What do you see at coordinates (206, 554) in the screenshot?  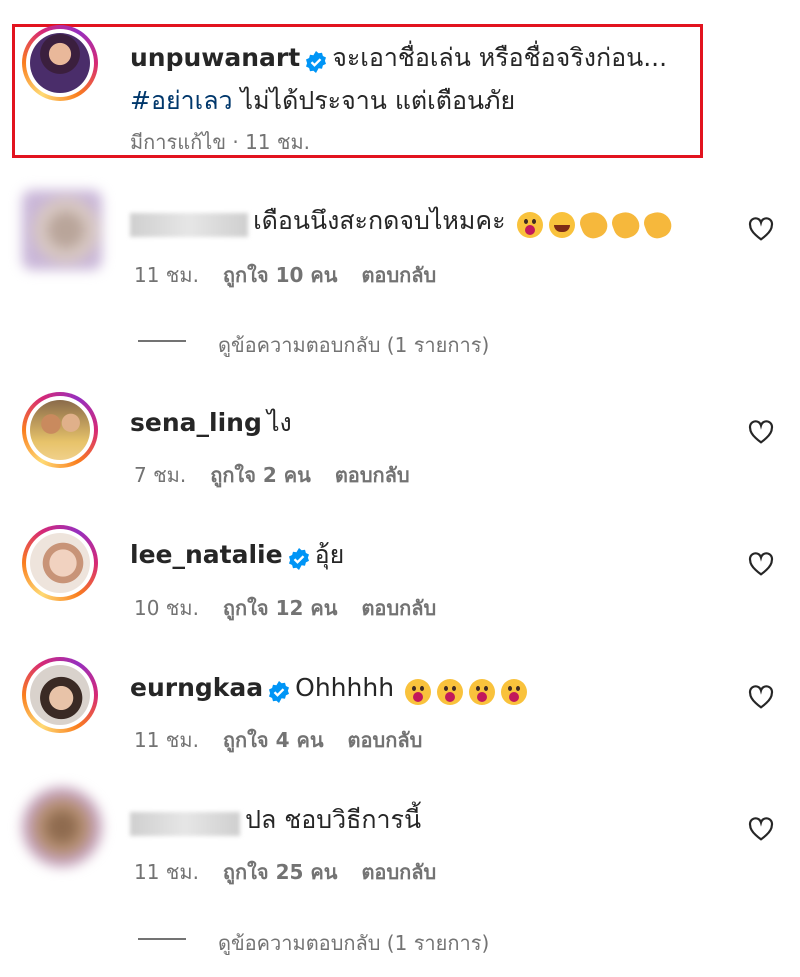 I see `comment-username: lee_natalie` at bounding box center [206, 554].